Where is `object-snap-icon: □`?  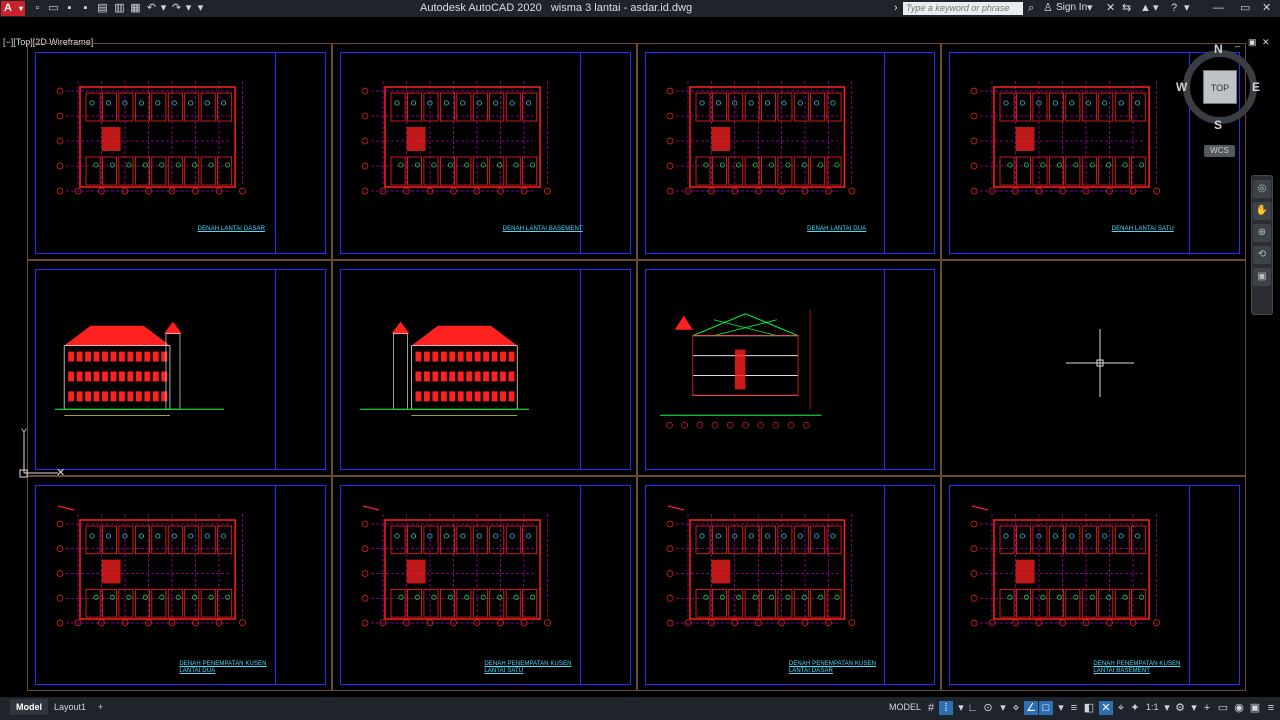 object-snap-icon: □ is located at coordinates (1046, 708).